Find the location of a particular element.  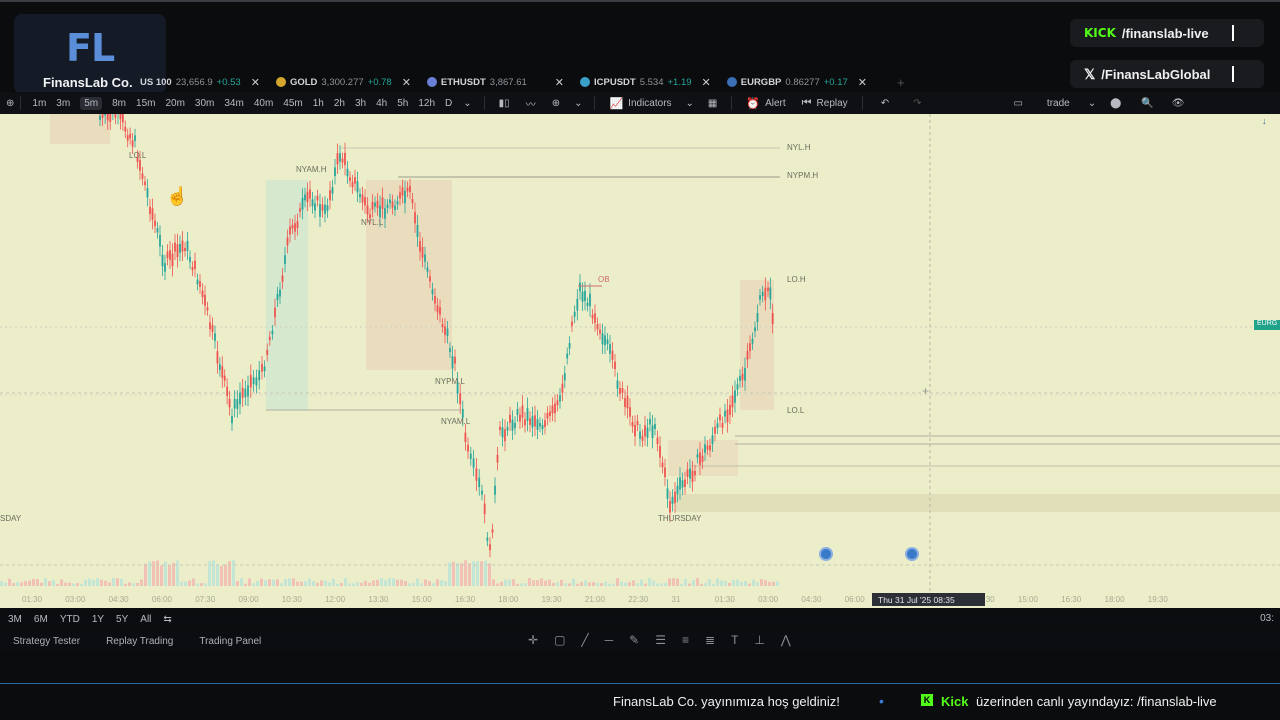

timeframe-40m: 40m is located at coordinates (263, 103).